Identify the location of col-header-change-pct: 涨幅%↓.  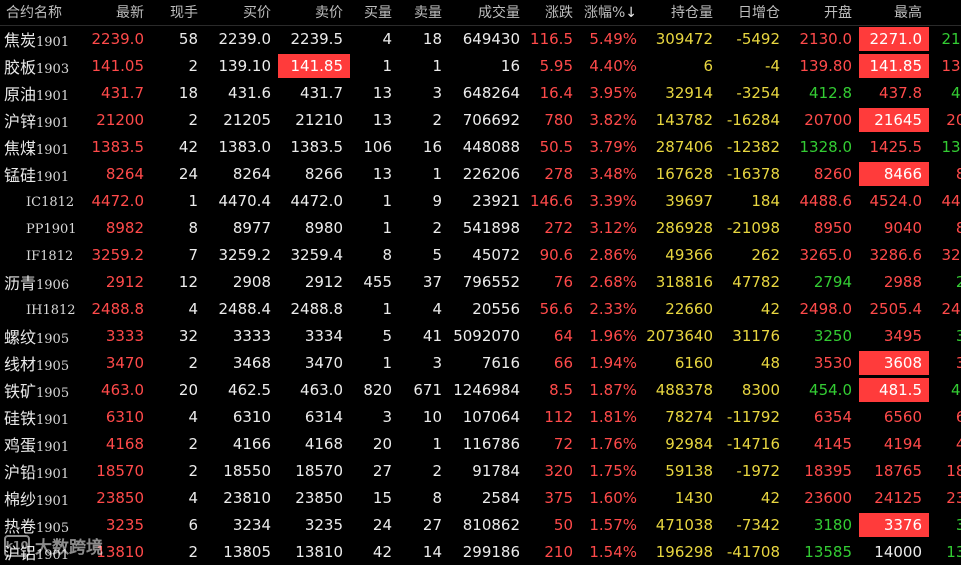
(612, 13).